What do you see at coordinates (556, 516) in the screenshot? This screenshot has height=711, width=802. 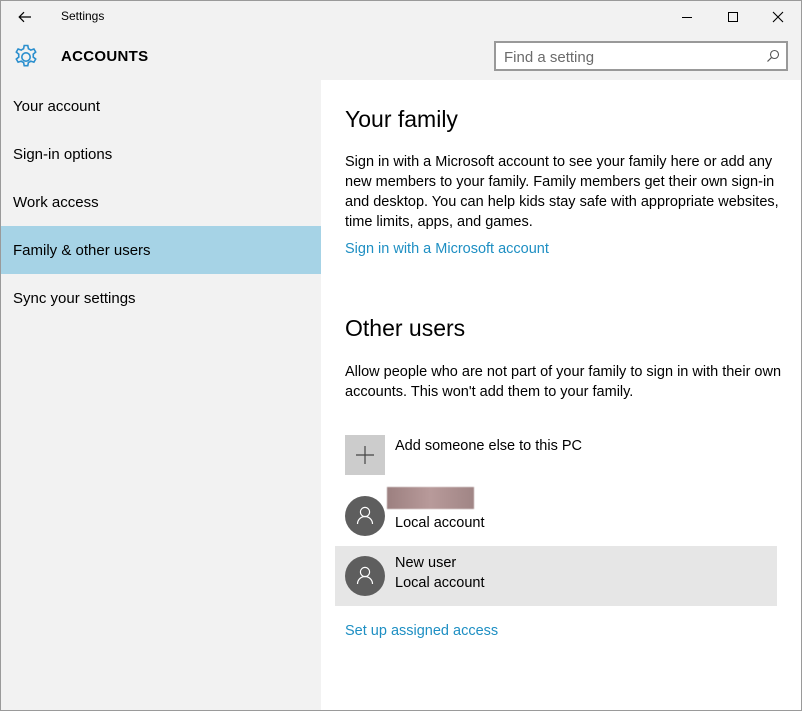 I see `user-account-row: Local account` at bounding box center [556, 516].